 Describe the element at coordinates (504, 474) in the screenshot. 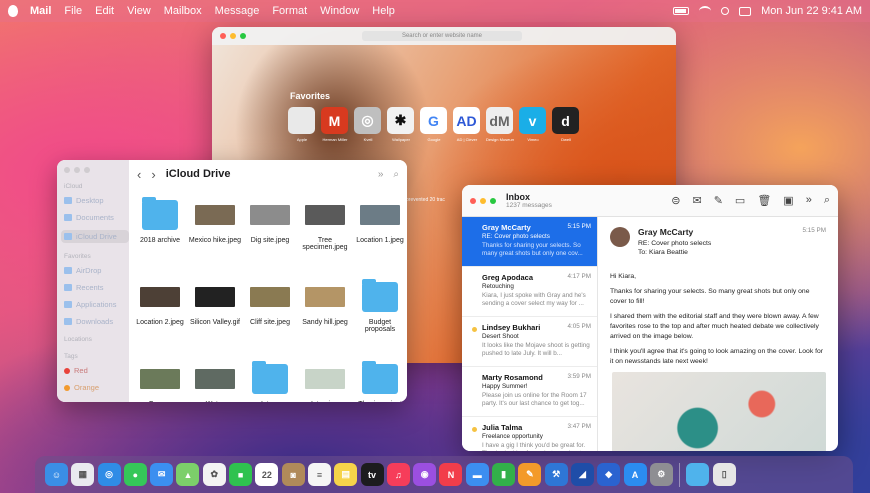

I see `numbers-icon: ▮` at that location.